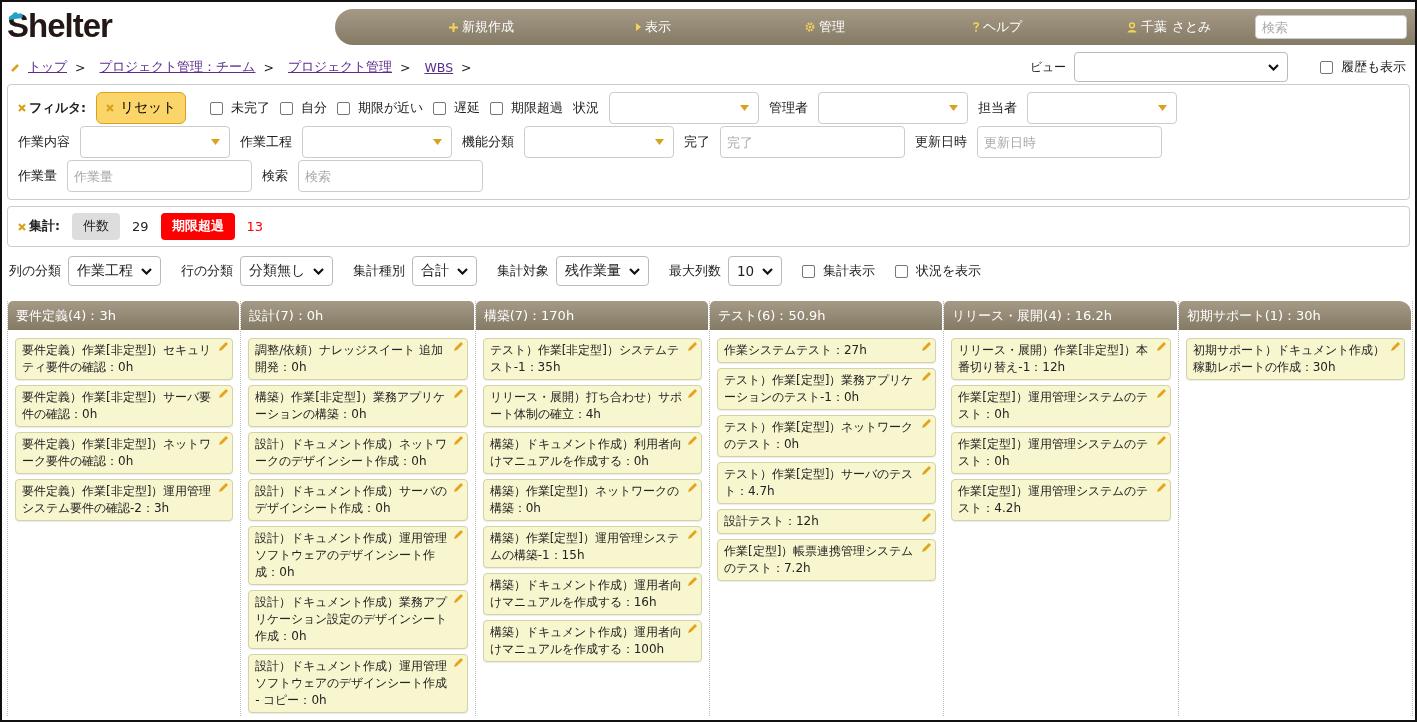 Image resolution: width=1417 pixels, height=722 pixels. What do you see at coordinates (390, 176) in the screenshot?
I see `input-field: 検索` at bounding box center [390, 176].